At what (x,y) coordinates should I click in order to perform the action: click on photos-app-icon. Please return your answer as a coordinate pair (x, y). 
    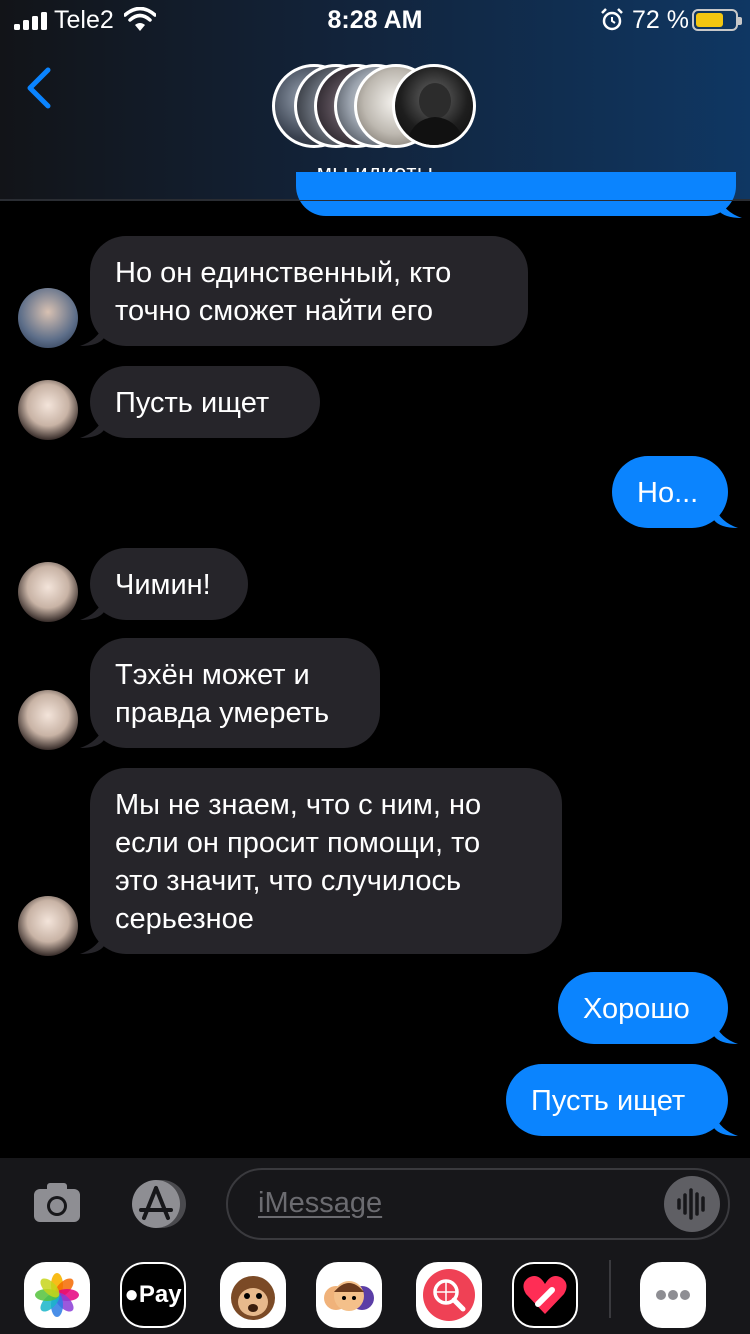
    Looking at the image, I should click on (57, 1295).